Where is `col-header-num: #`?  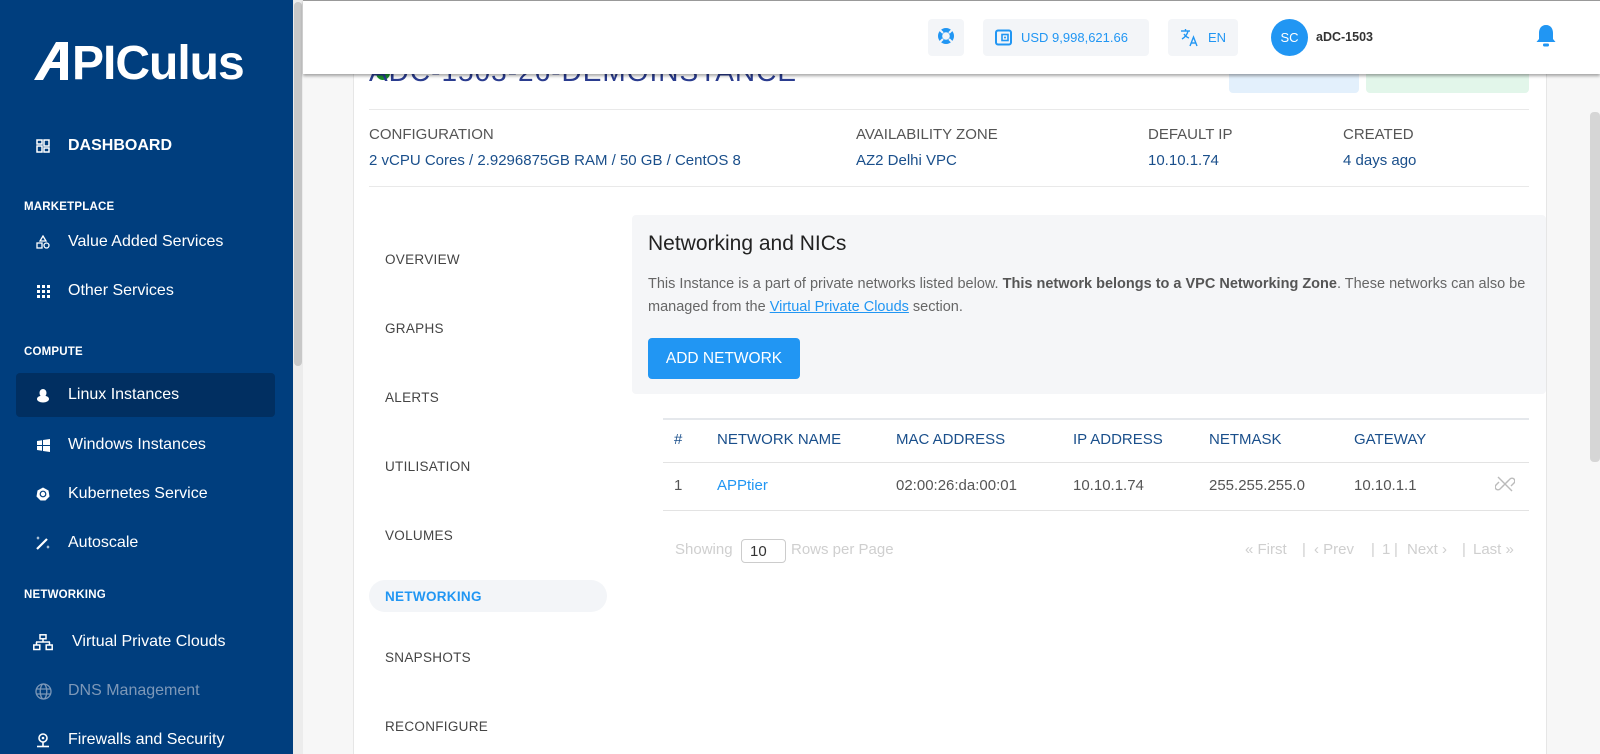 col-header-num: # is located at coordinates (678, 439).